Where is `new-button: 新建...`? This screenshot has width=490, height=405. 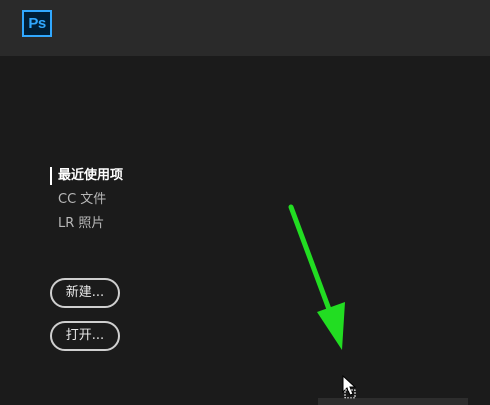
new-button: 新建... is located at coordinates (85, 293).